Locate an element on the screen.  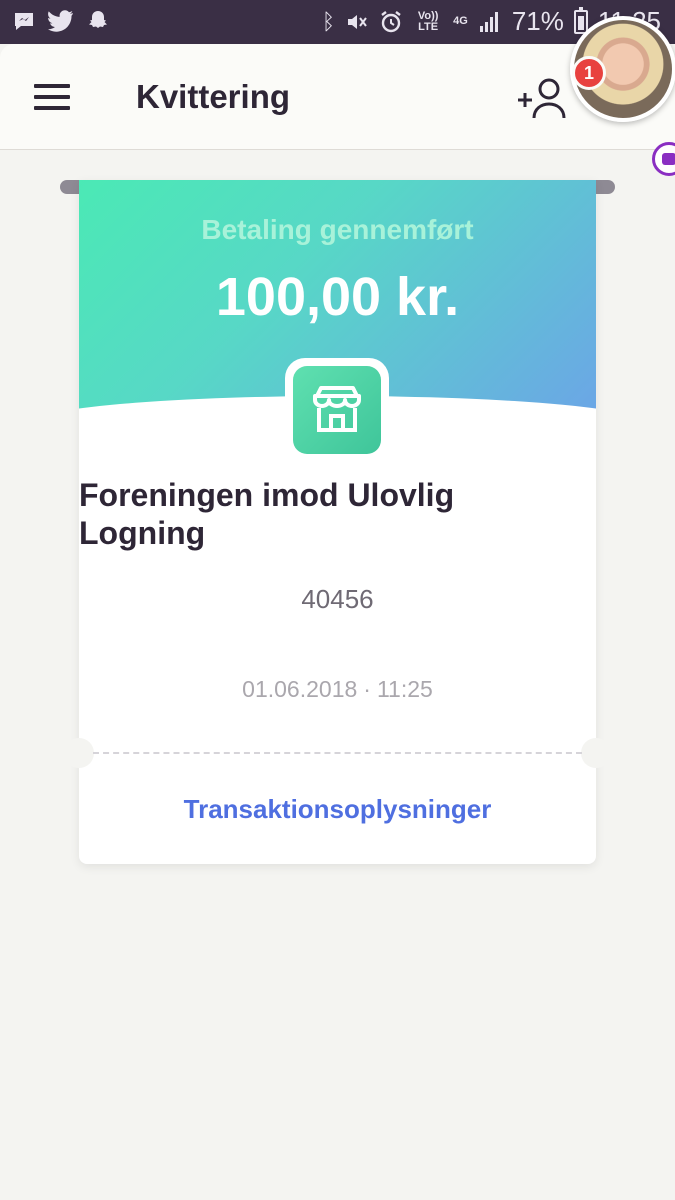
notification-badge: 1 is located at coordinates (589, 73).